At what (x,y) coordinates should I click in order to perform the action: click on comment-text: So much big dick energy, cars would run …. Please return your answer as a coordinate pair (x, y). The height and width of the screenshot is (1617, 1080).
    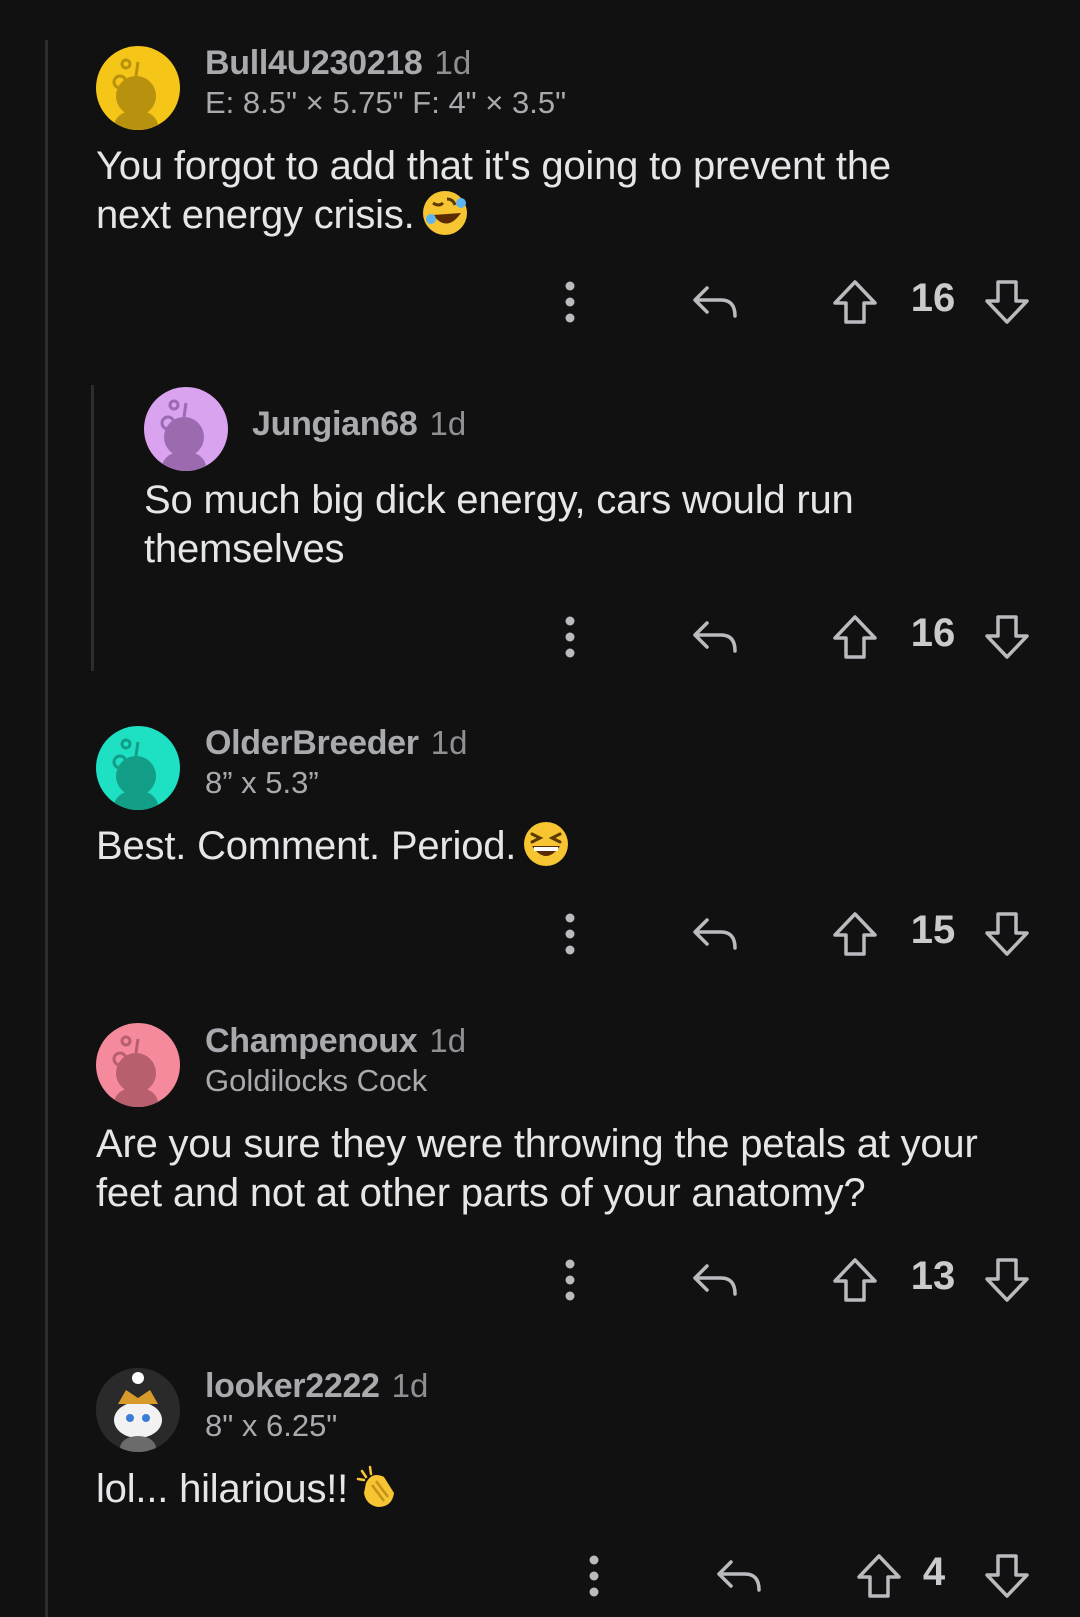
    Looking at the image, I should click on (499, 524).